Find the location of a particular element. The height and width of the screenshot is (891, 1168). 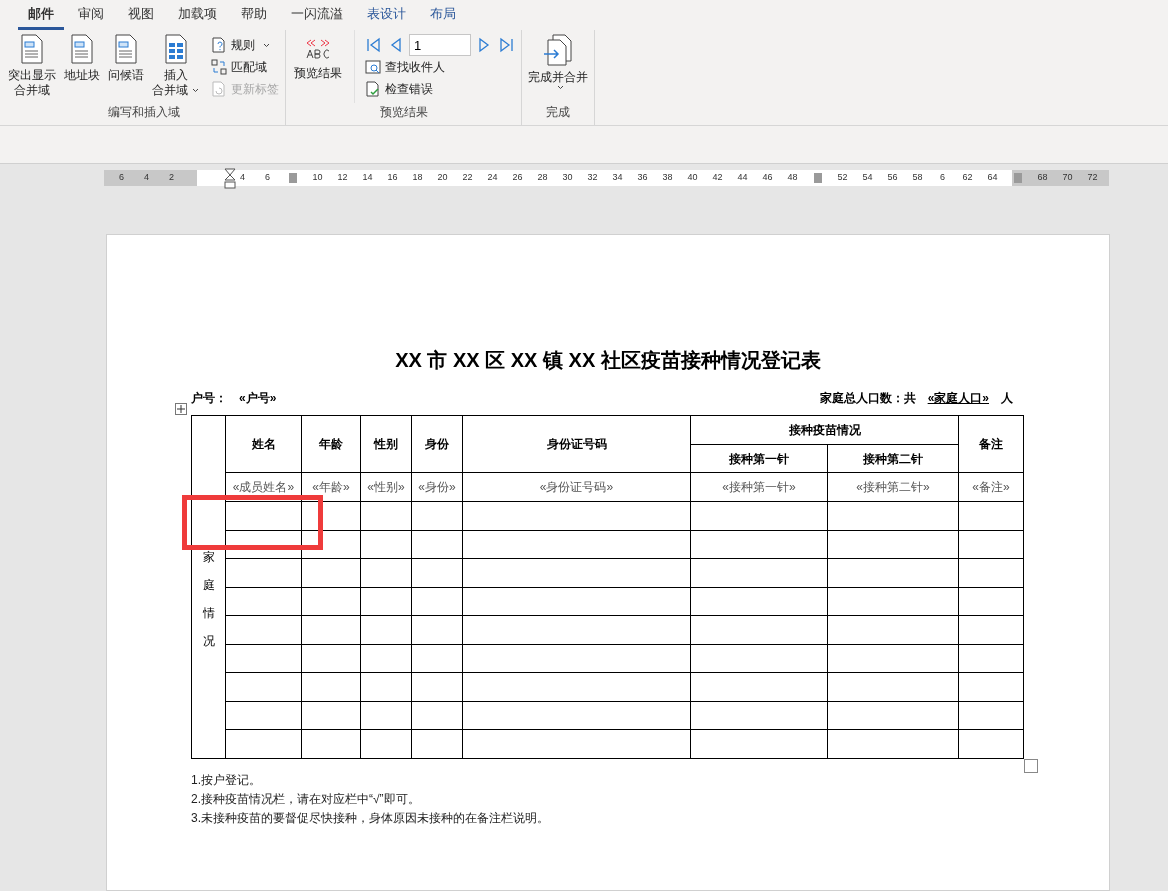

ruler-number: 70 is located at coordinates (1067, 178).